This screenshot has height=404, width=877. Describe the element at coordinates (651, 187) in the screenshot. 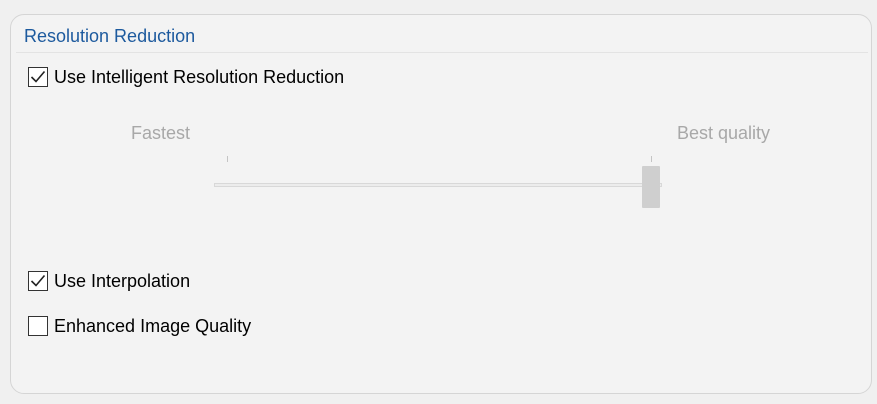

I see `quality-slider-thumb` at that location.